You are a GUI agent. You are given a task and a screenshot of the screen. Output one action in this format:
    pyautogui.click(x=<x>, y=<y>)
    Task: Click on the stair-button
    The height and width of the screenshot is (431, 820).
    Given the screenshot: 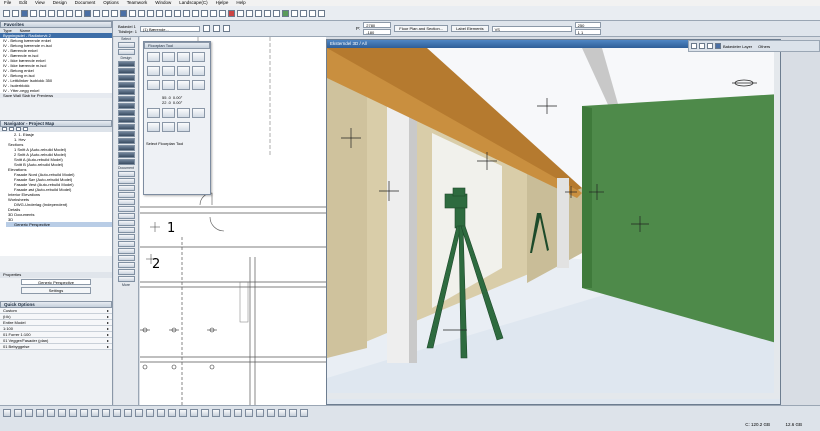 What is the action you would take?
    pyautogui.click(x=198, y=57)
    